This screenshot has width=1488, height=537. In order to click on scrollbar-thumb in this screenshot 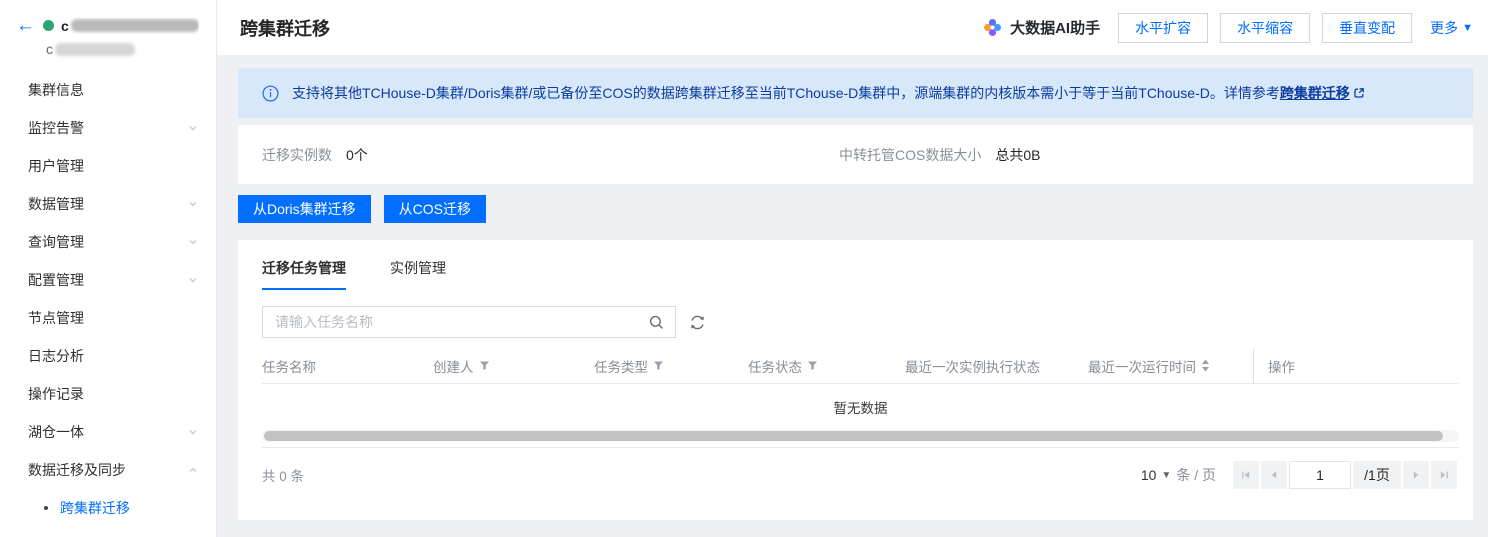, I will do `click(854, 436)`.